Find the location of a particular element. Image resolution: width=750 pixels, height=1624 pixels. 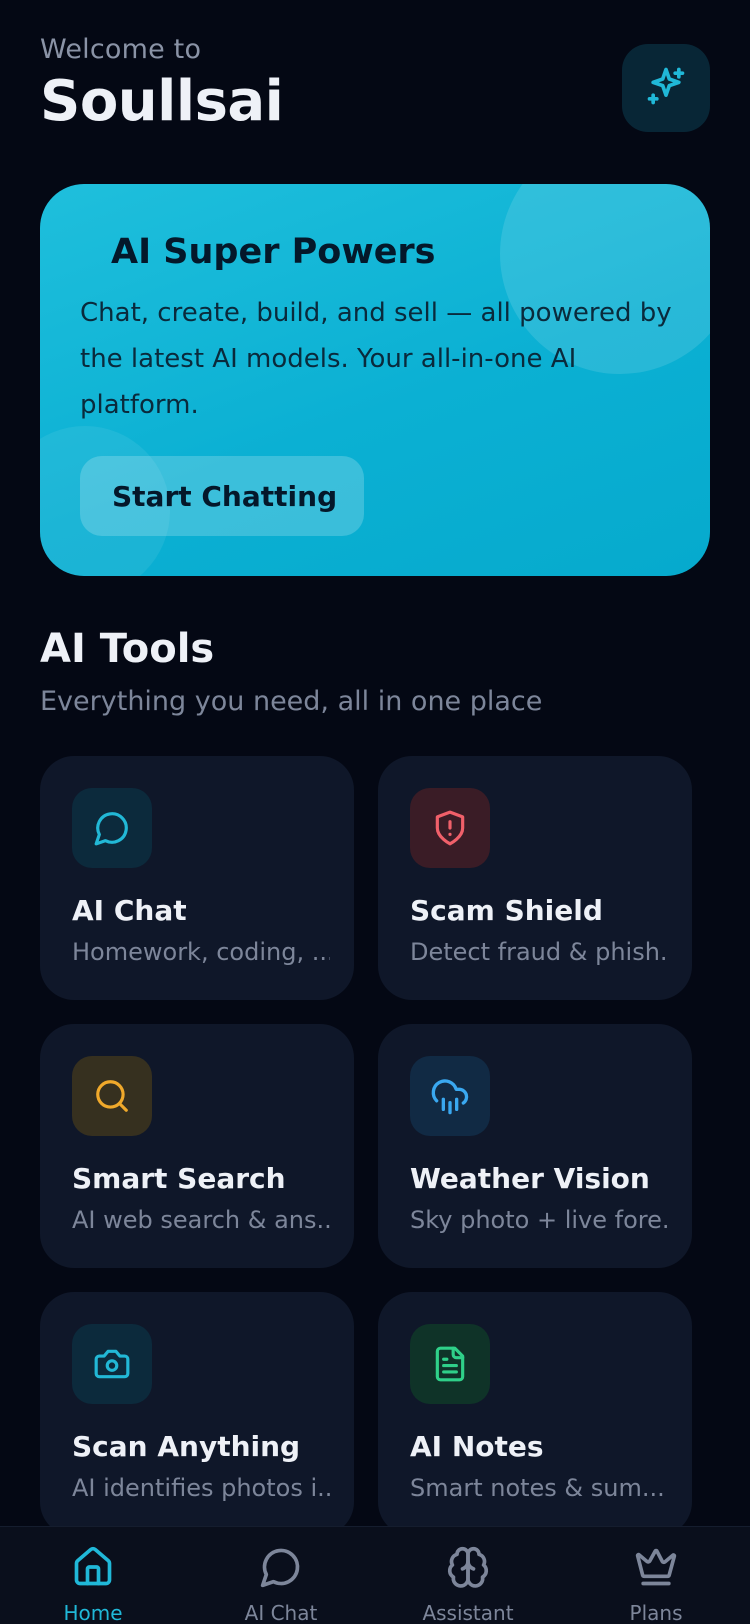

brain-icon is located at coordinates (468, 1569).